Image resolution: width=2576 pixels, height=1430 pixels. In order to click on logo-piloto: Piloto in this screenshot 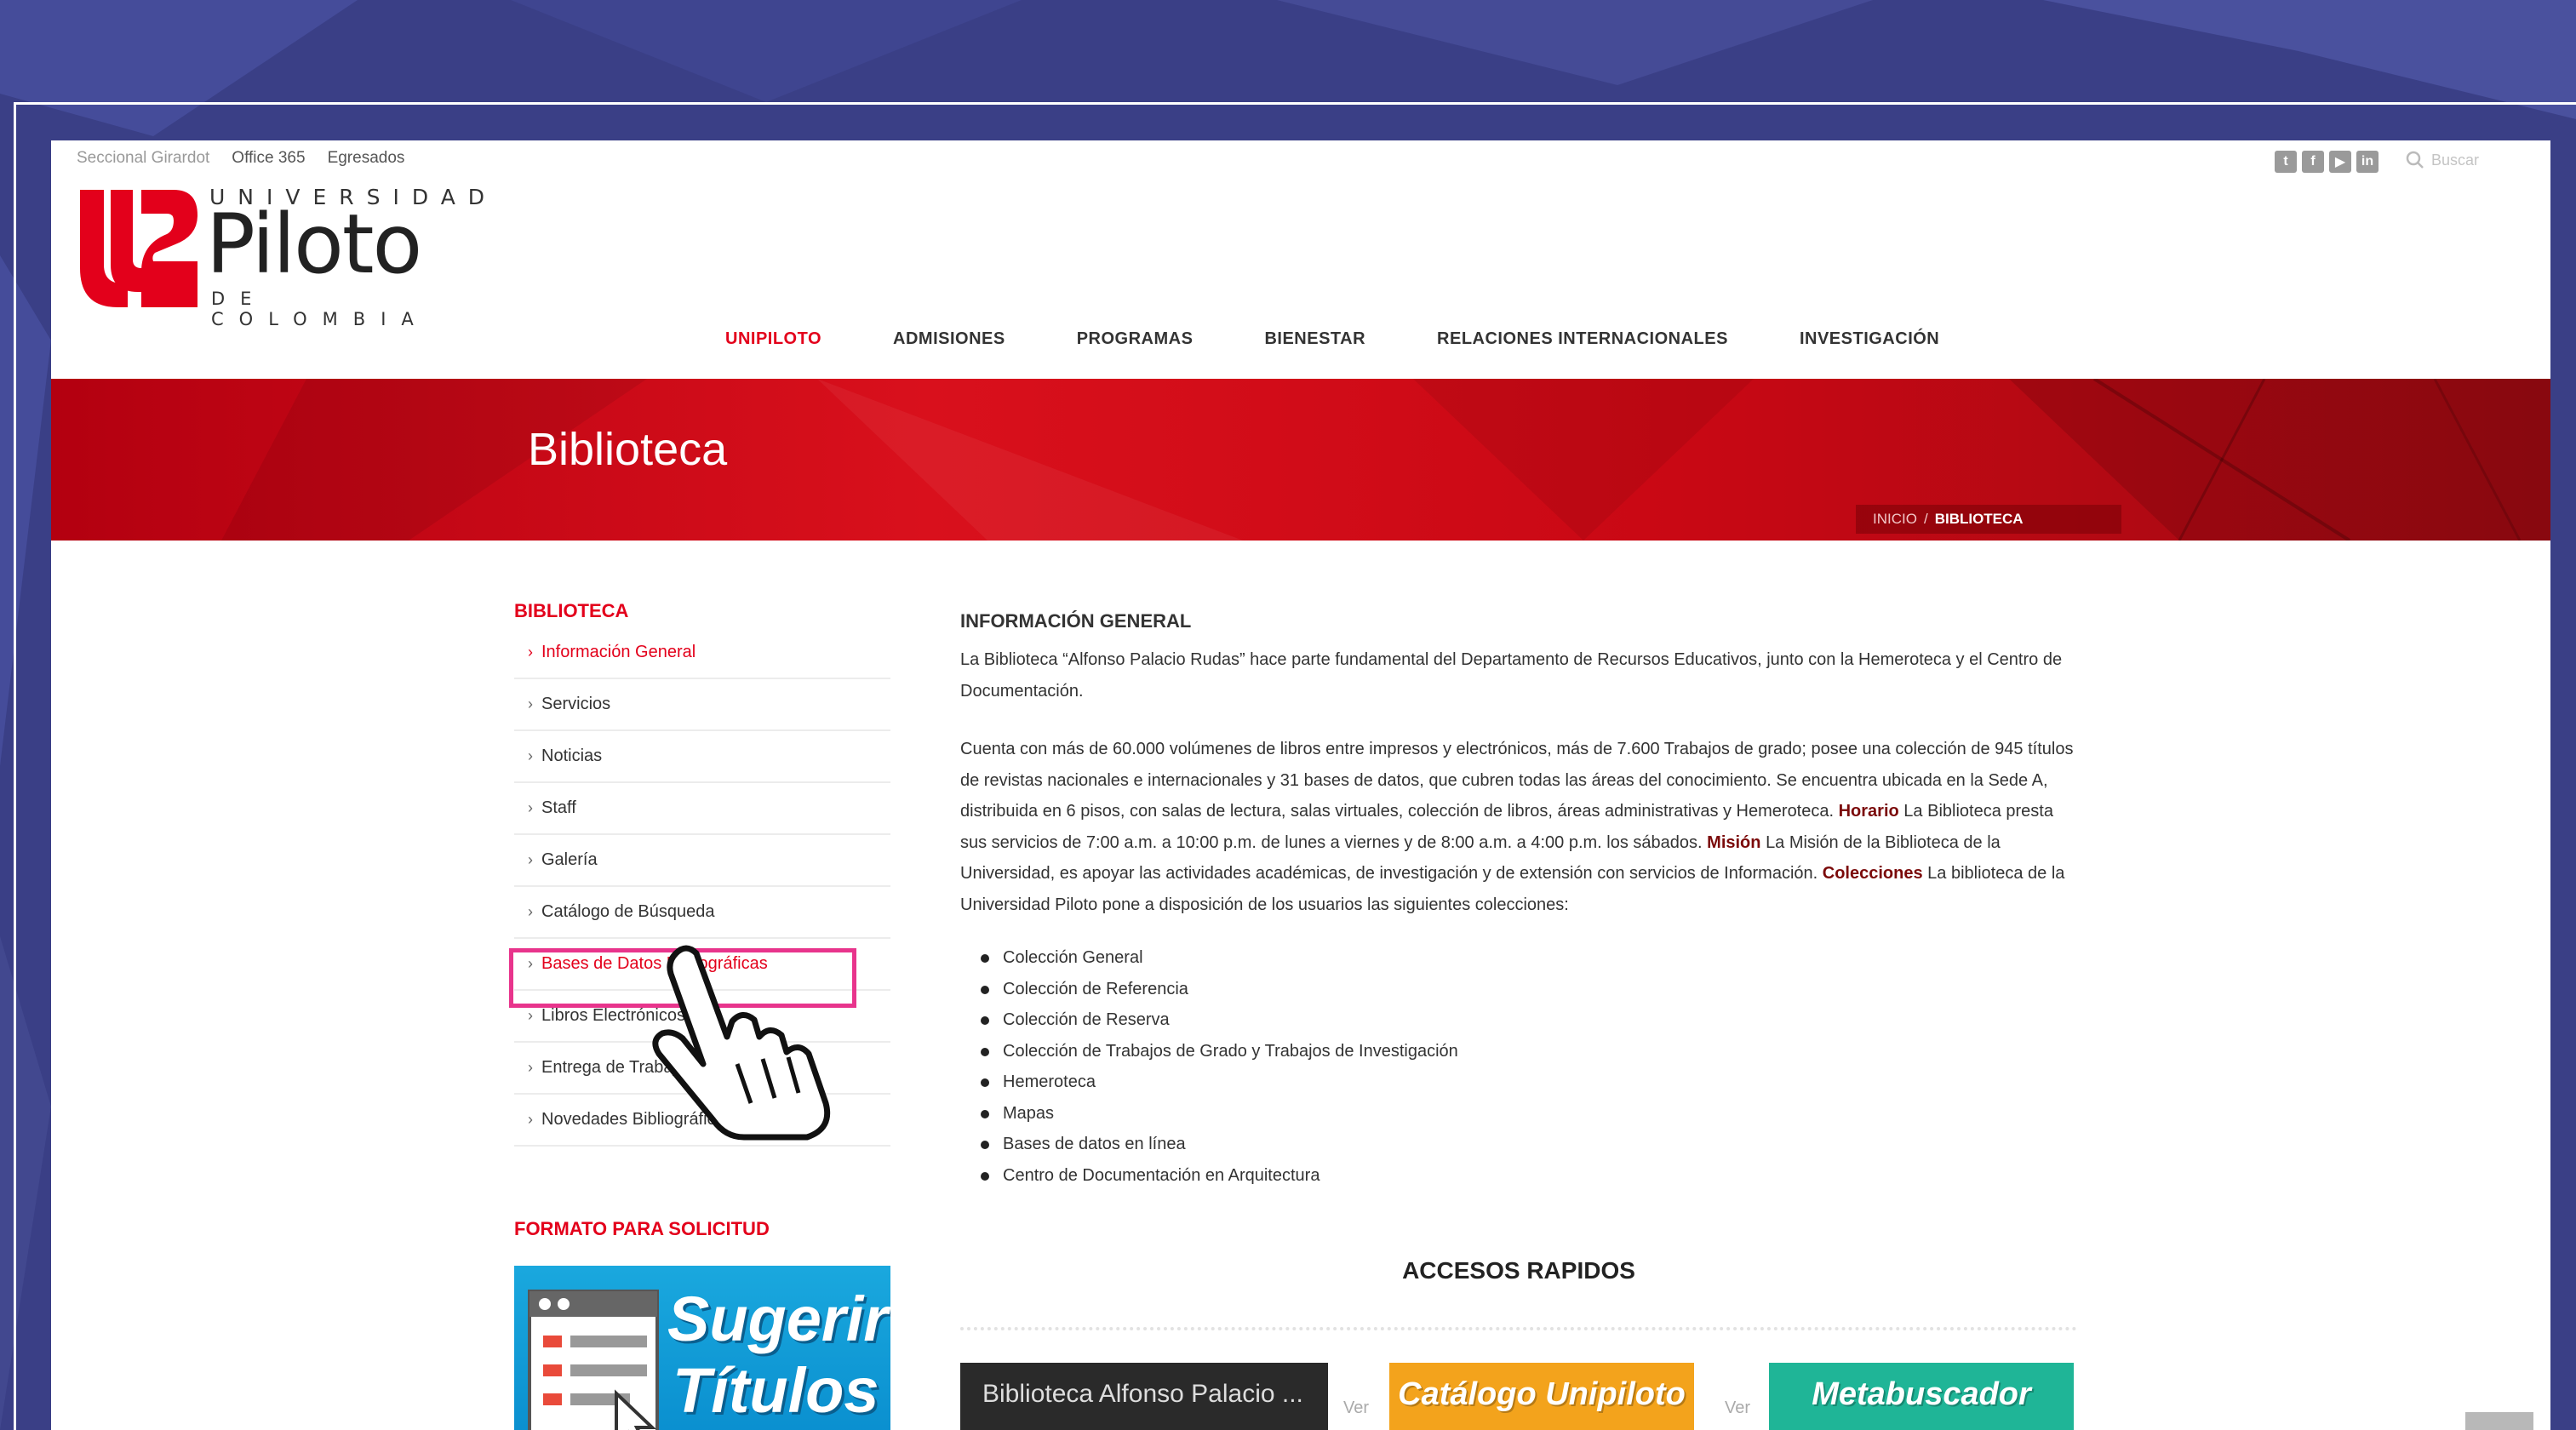, I will do `click(314, 244)`.